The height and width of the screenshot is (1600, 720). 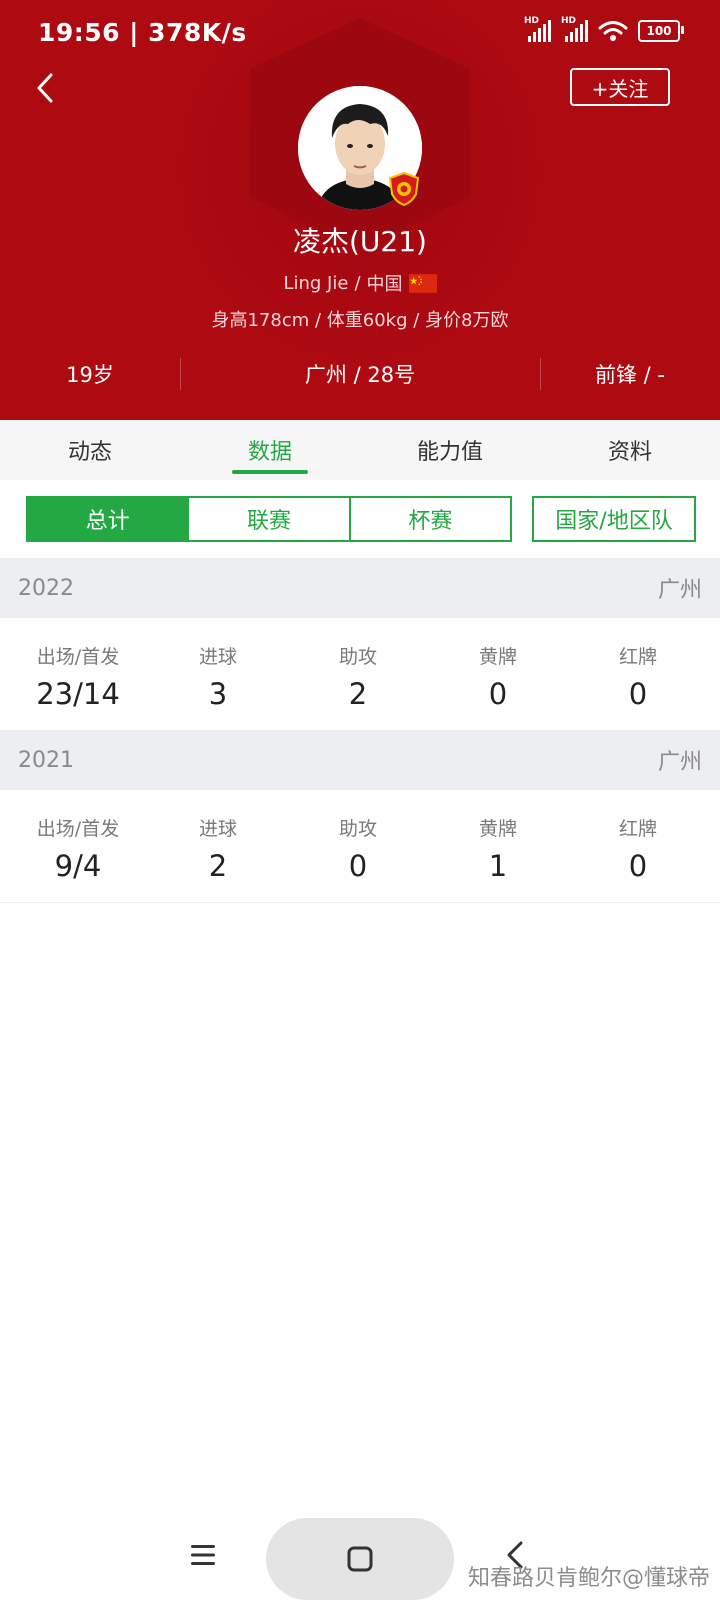 I want to click on player-identity: Ling Jie / 中国, so click(x=360, y=283).